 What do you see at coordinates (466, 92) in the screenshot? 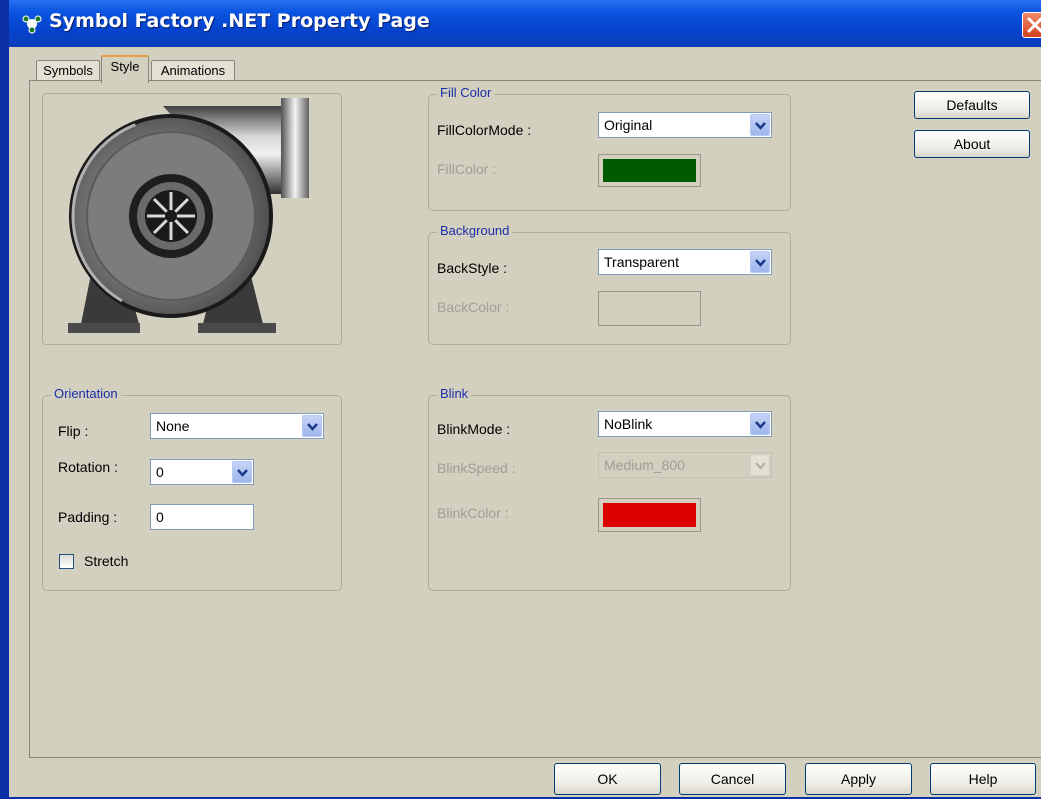
I see `fill-color-group-title: Fill Color` at bounding box center [466, 92].